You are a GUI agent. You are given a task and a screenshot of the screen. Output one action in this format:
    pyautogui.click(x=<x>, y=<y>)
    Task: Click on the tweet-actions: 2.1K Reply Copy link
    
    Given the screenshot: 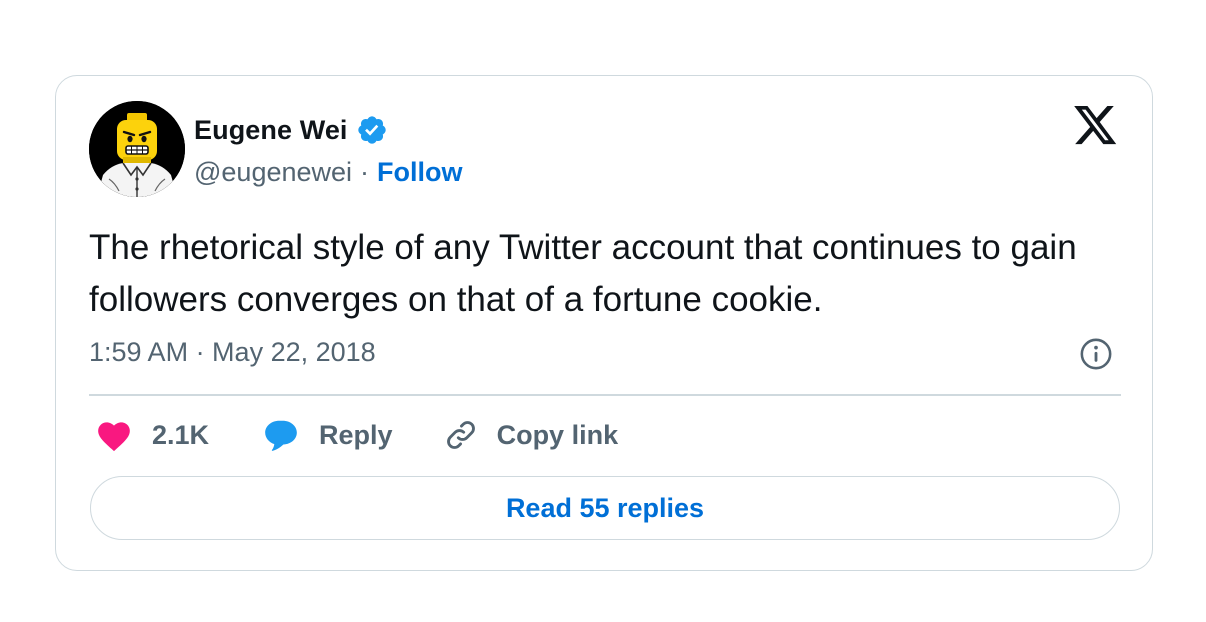 What is the action you would take?
    pyautogui.click(x=356, y=435)
    